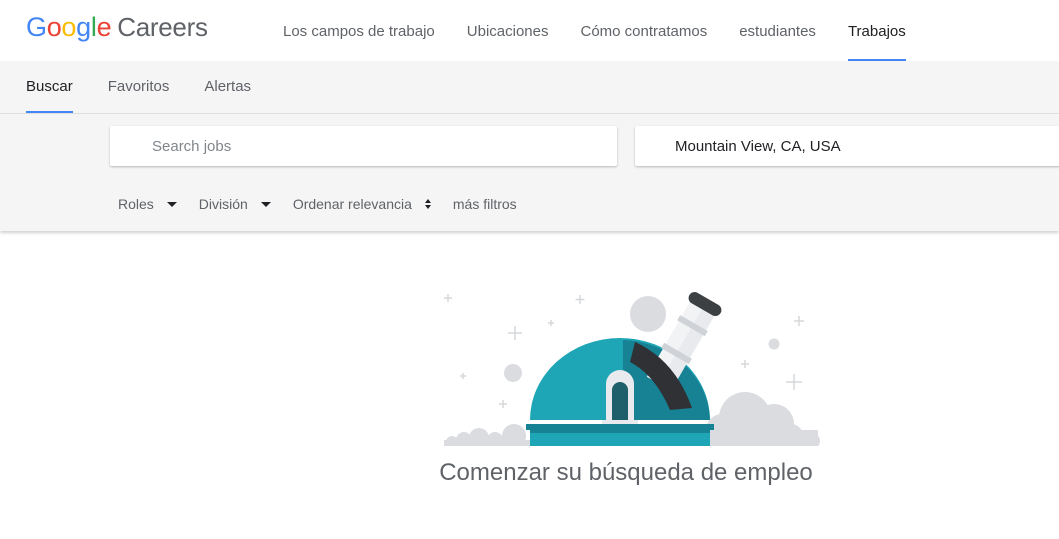 Image resolution: width=1059 pixels, height=539 pixels. What do you see at coordinates (223, 204) in the screenshot?
I see `division-filter-label: División` at bounding box center [223, 204].